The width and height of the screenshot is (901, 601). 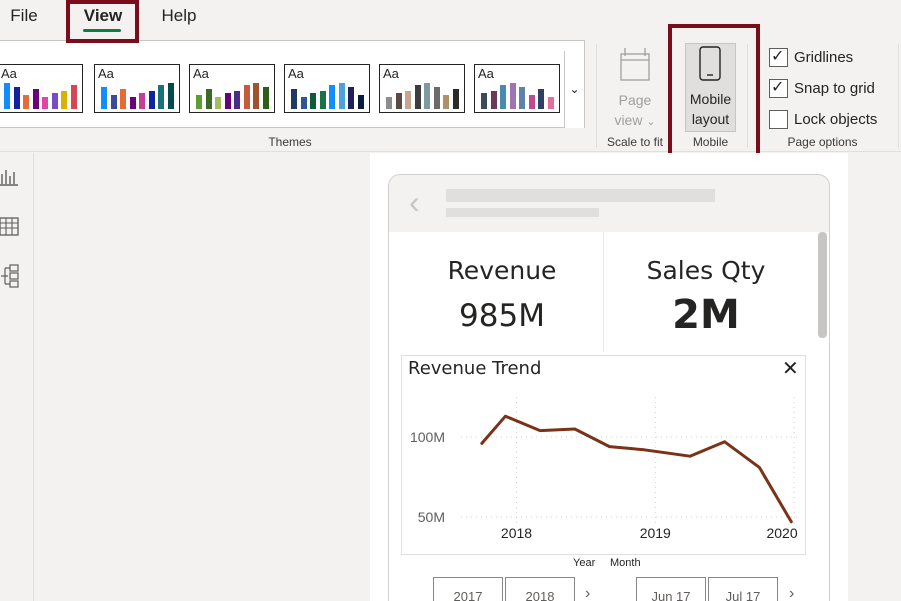 What do you see at coordinates (10, 177) in the screenshot?
I see `report-view-icon` at bounding box center [10, 177].